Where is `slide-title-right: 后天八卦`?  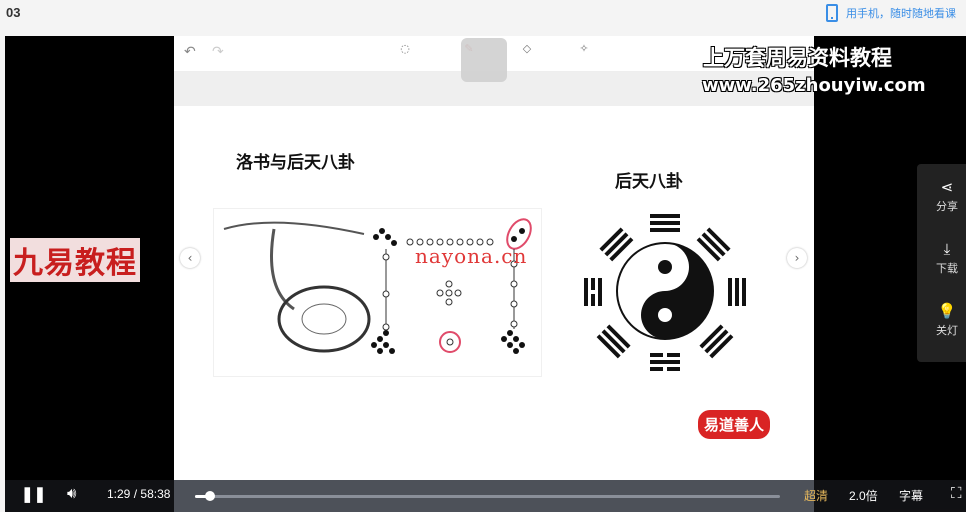
slide-title-right: 后天八卦 is located at coordinates (649, 182).